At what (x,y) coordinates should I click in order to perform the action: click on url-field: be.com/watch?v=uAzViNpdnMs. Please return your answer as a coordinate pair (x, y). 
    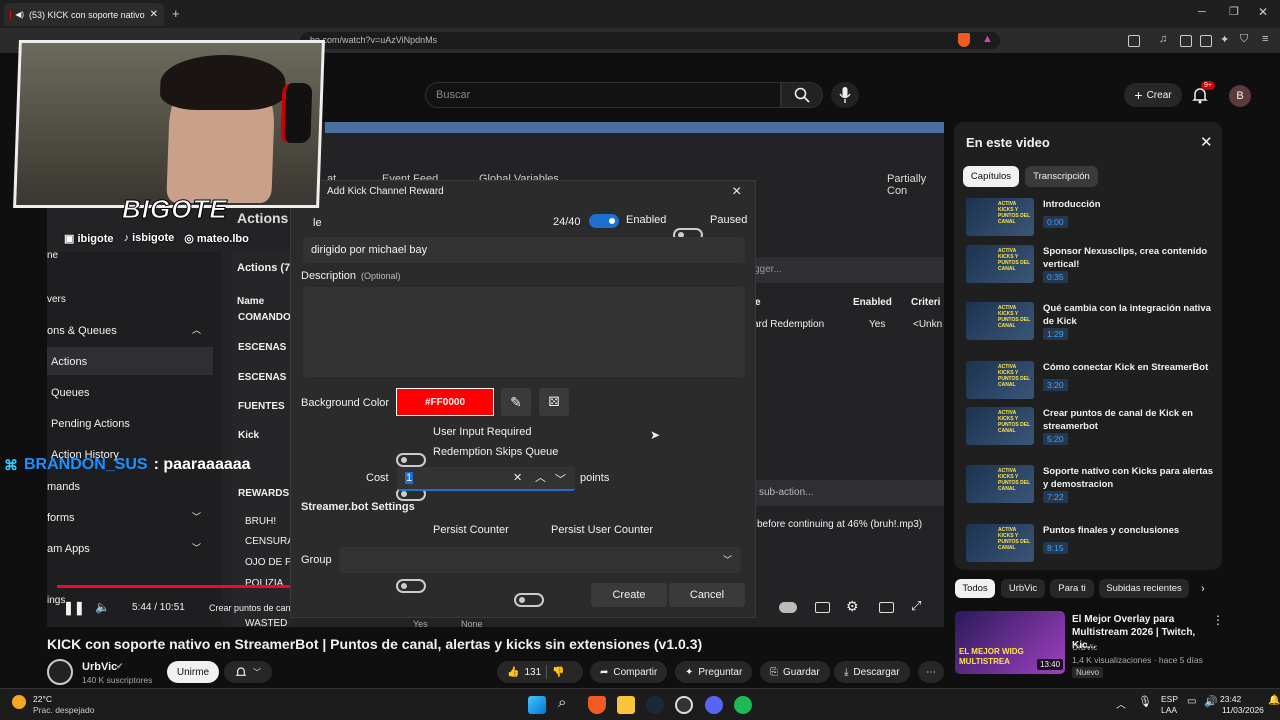
    Looking at the image, I should click on (650, 40).